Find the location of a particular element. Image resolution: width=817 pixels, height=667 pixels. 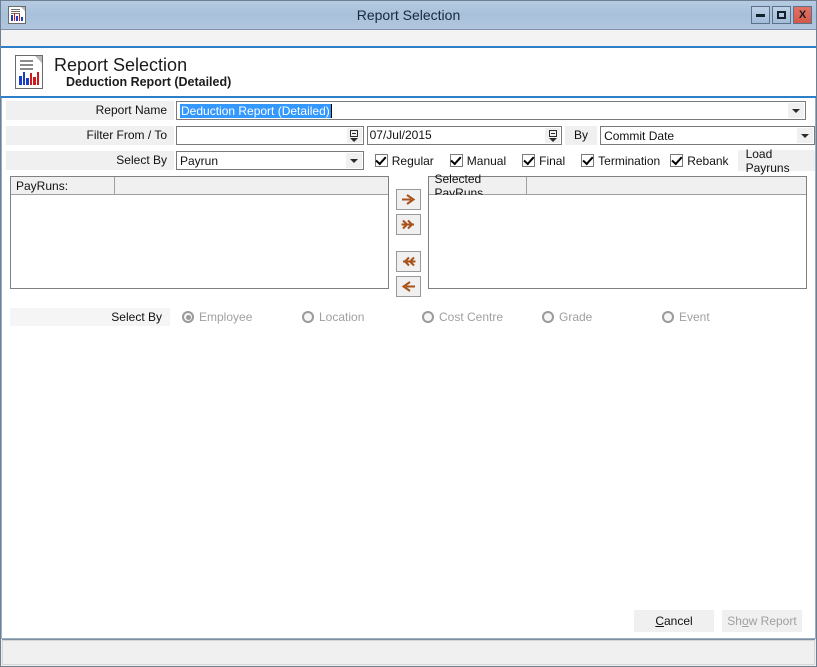

form-row-report-name: Report Name Deduction Report (Detailed) is located at coordinates (408, 110).